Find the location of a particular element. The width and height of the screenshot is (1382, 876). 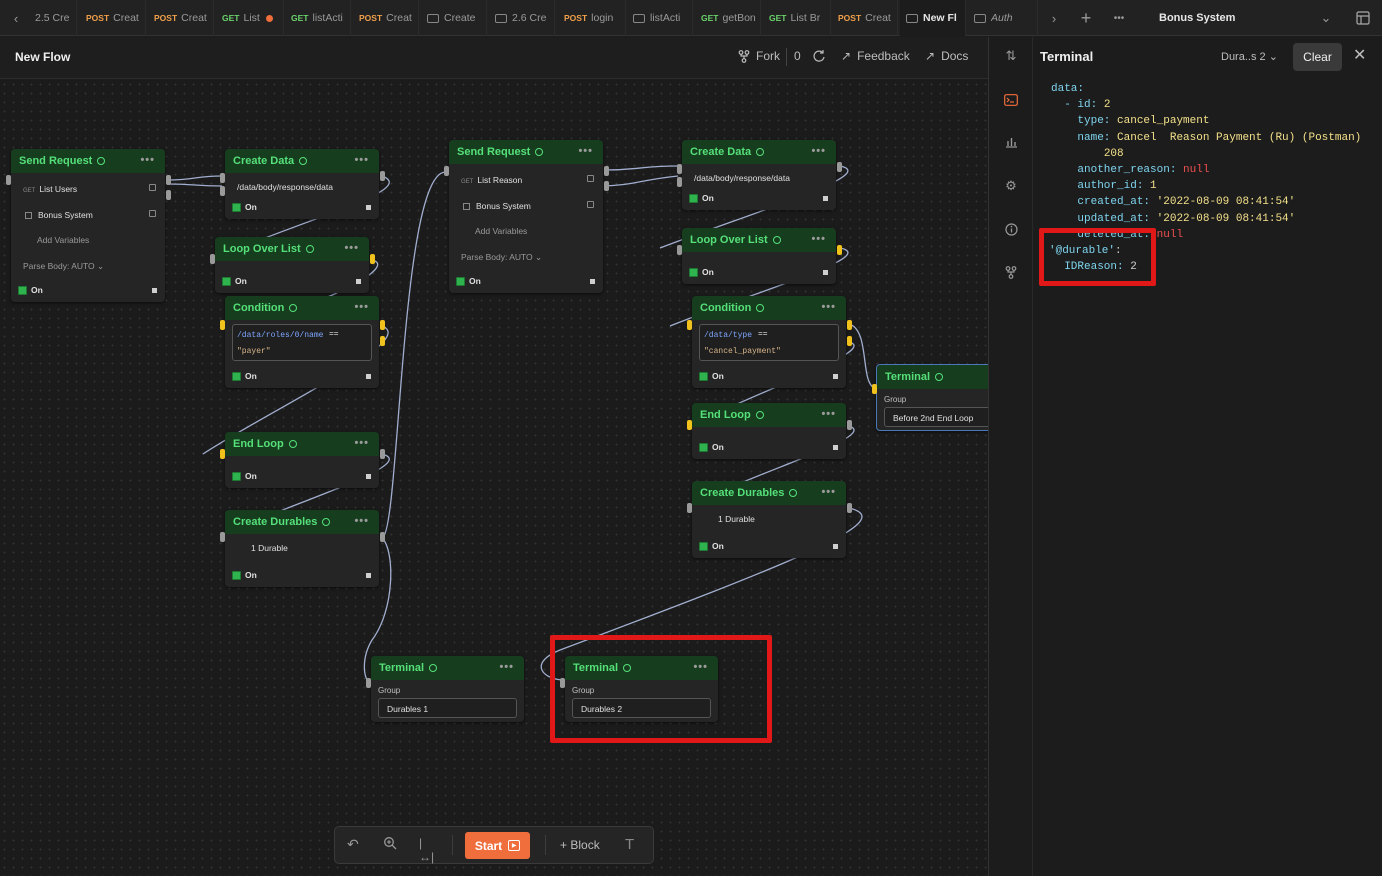

undo-button: ↶ is located at coordinates (356, 845).